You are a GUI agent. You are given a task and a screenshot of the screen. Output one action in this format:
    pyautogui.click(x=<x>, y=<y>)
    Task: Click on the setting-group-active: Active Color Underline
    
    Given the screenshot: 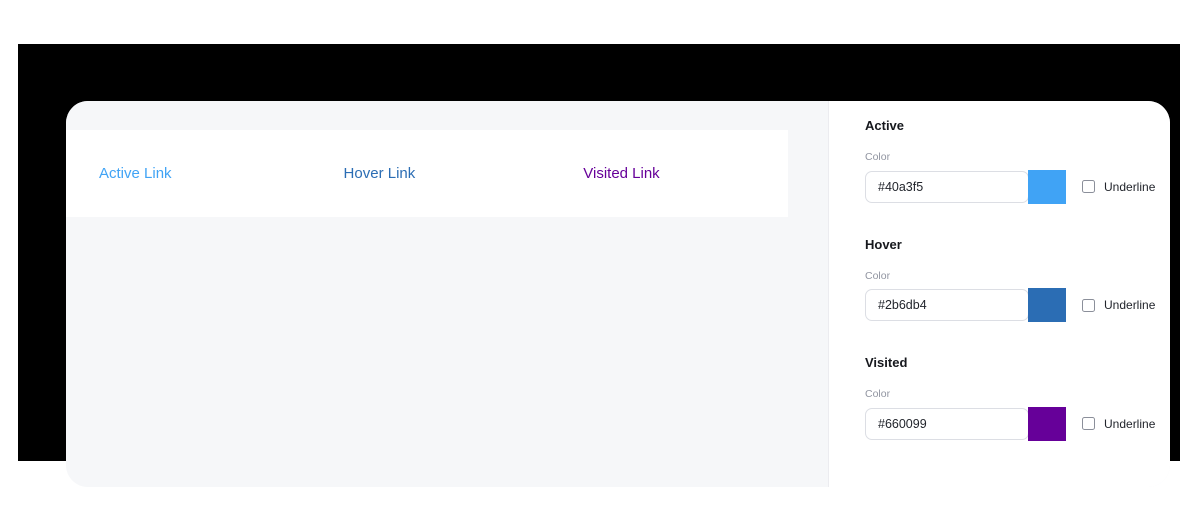 What is the action you would take?
    pyautogui.click(x=999, y=161)
    